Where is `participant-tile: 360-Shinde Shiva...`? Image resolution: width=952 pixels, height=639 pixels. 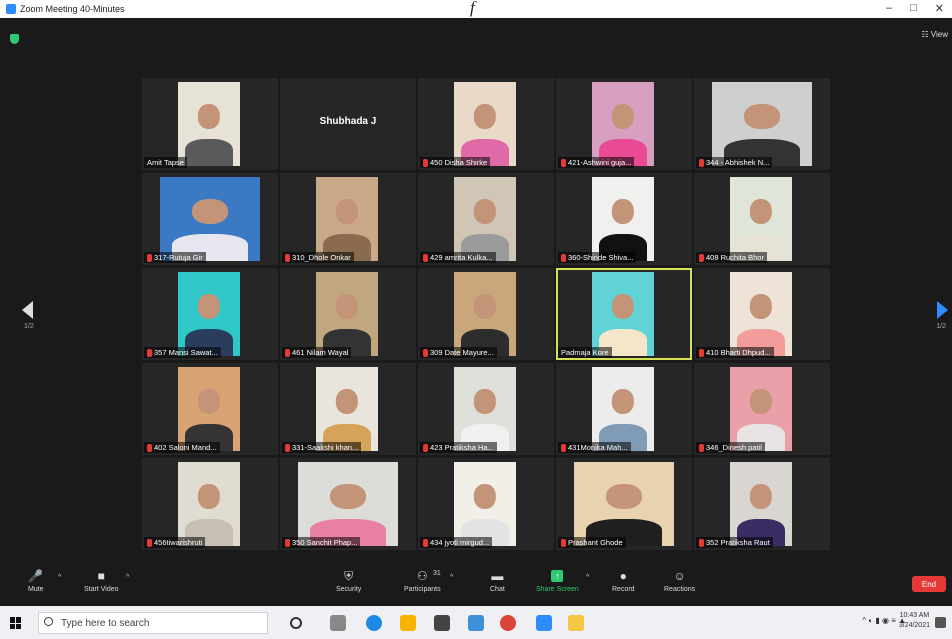 participant-tile: 360-Shinde Shiva... is located at coordinates (624, 219).